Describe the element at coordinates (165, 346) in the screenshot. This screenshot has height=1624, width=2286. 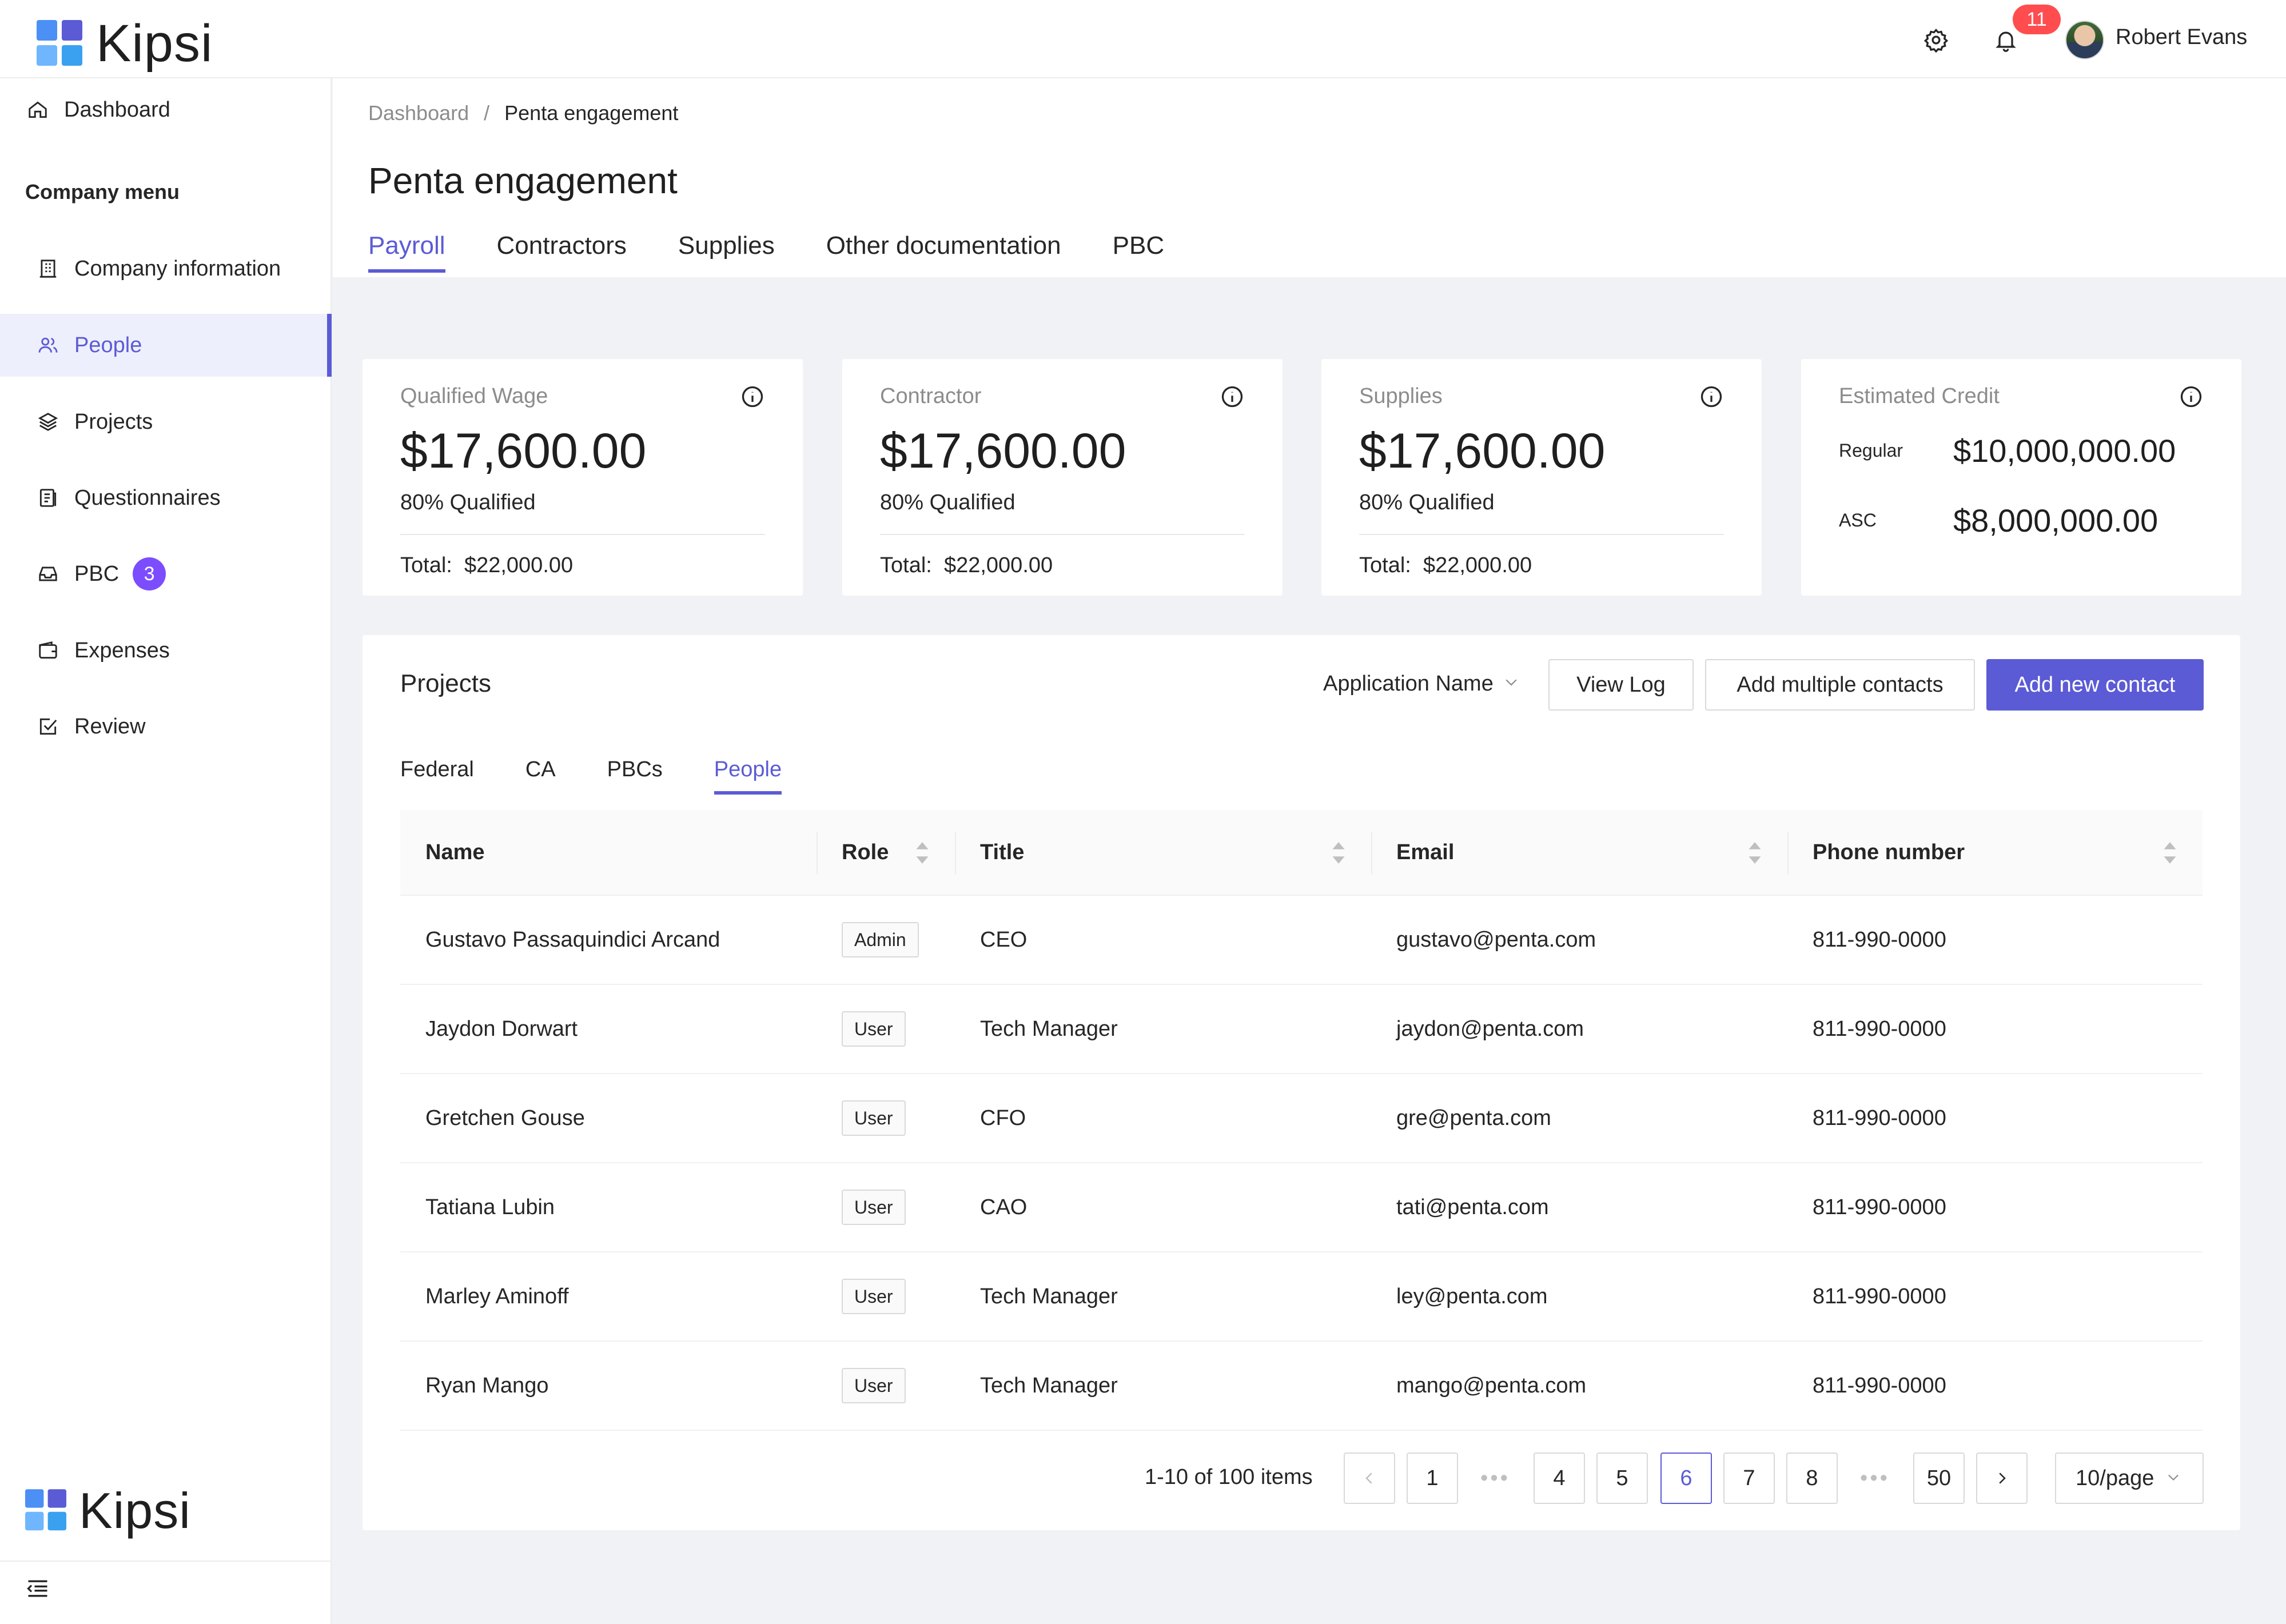
I see `sidebar-item-people: People` at that location.